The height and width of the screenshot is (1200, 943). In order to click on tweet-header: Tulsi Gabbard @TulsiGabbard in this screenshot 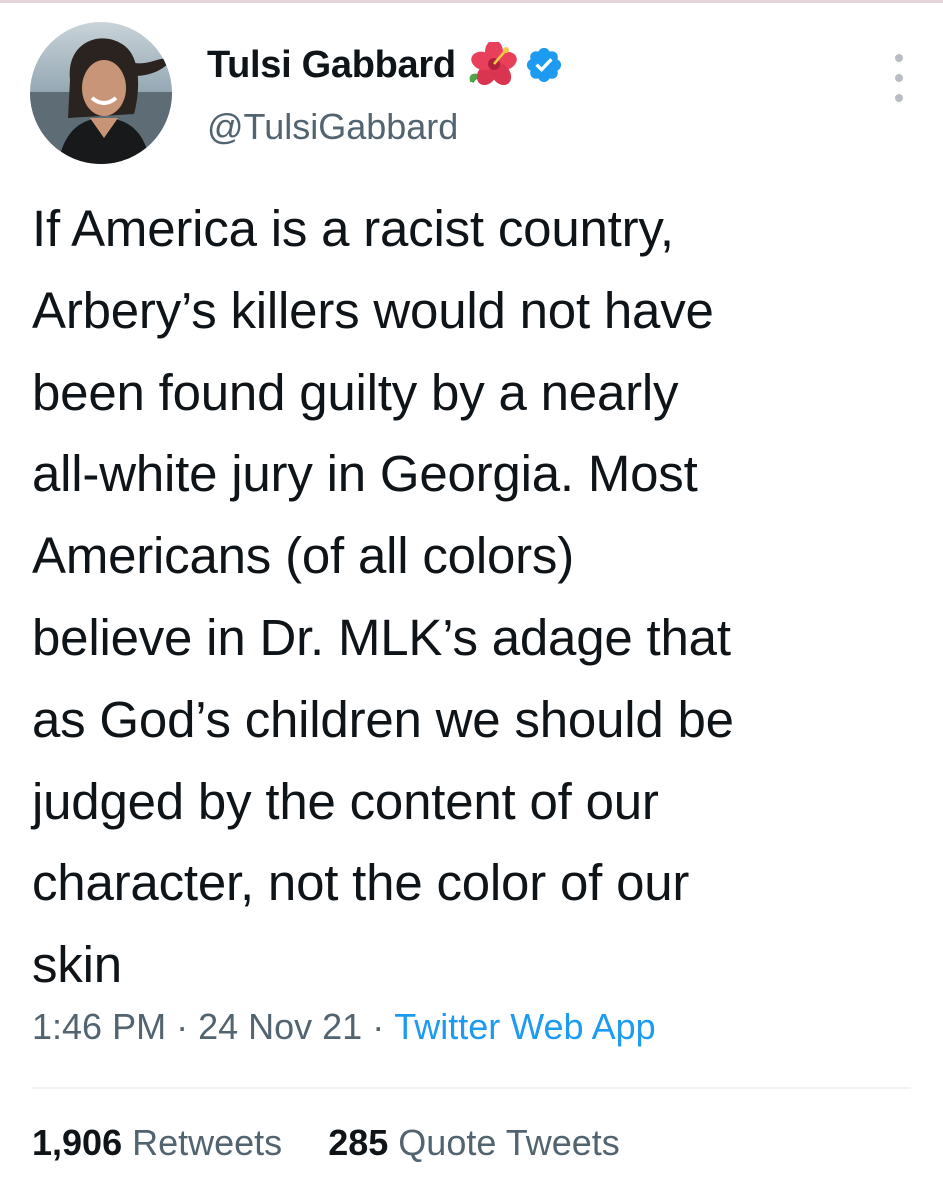, I will do `click(472, 94)`.